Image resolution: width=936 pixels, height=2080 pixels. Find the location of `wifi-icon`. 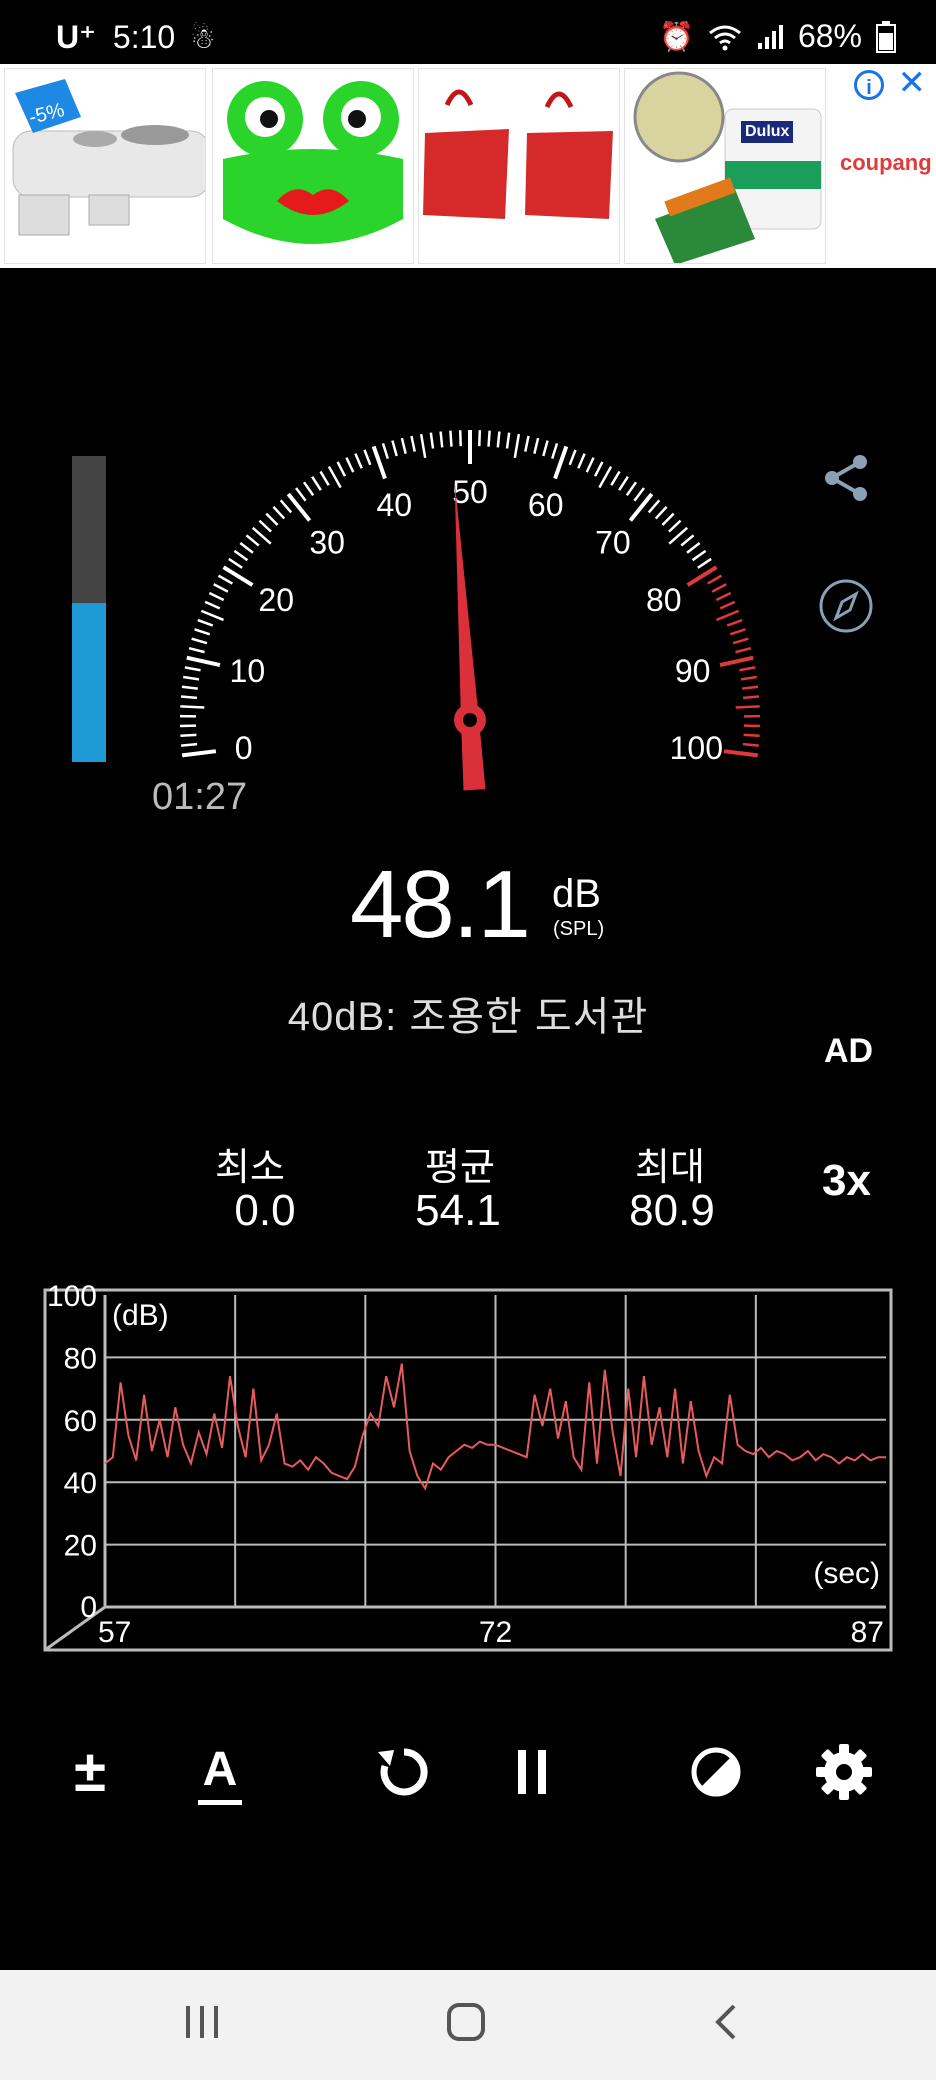

wifi-icon is located at coordinates (725, 37).